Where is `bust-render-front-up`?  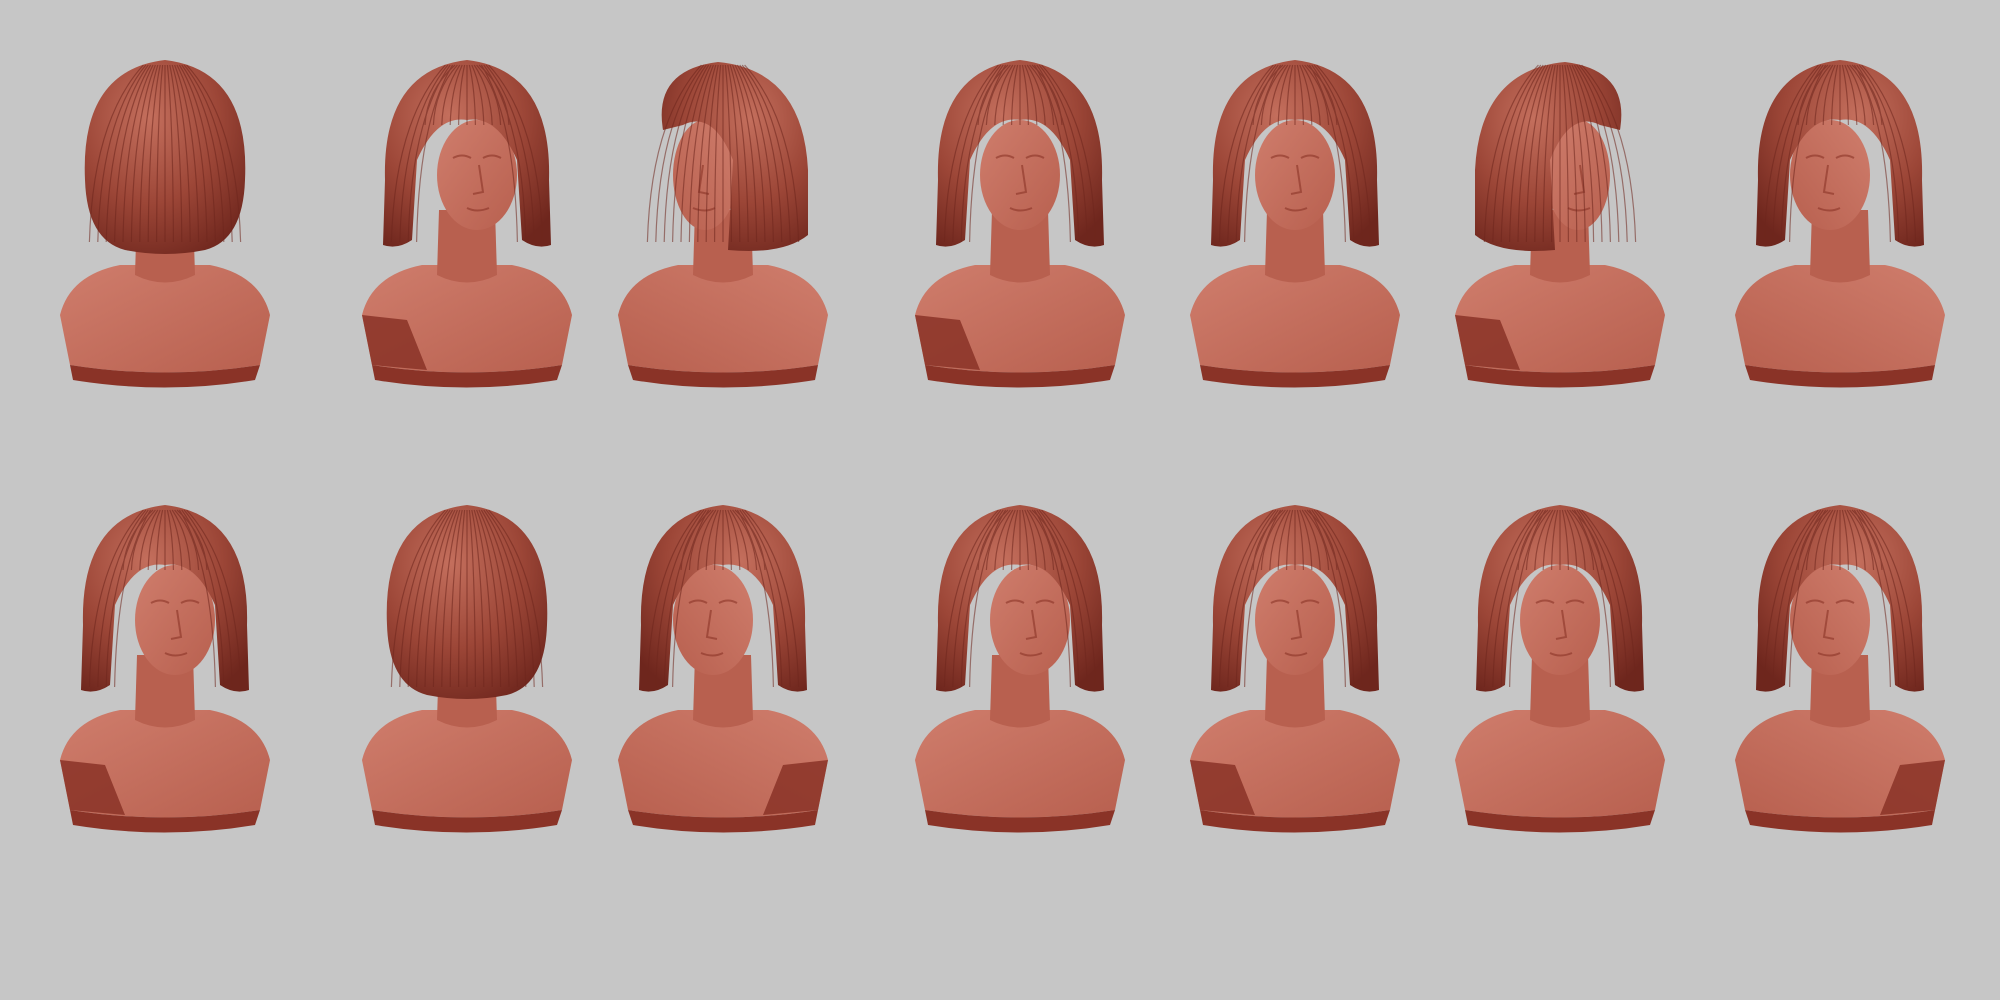 bust-render-front-up is located at coordinates (1020, 220).